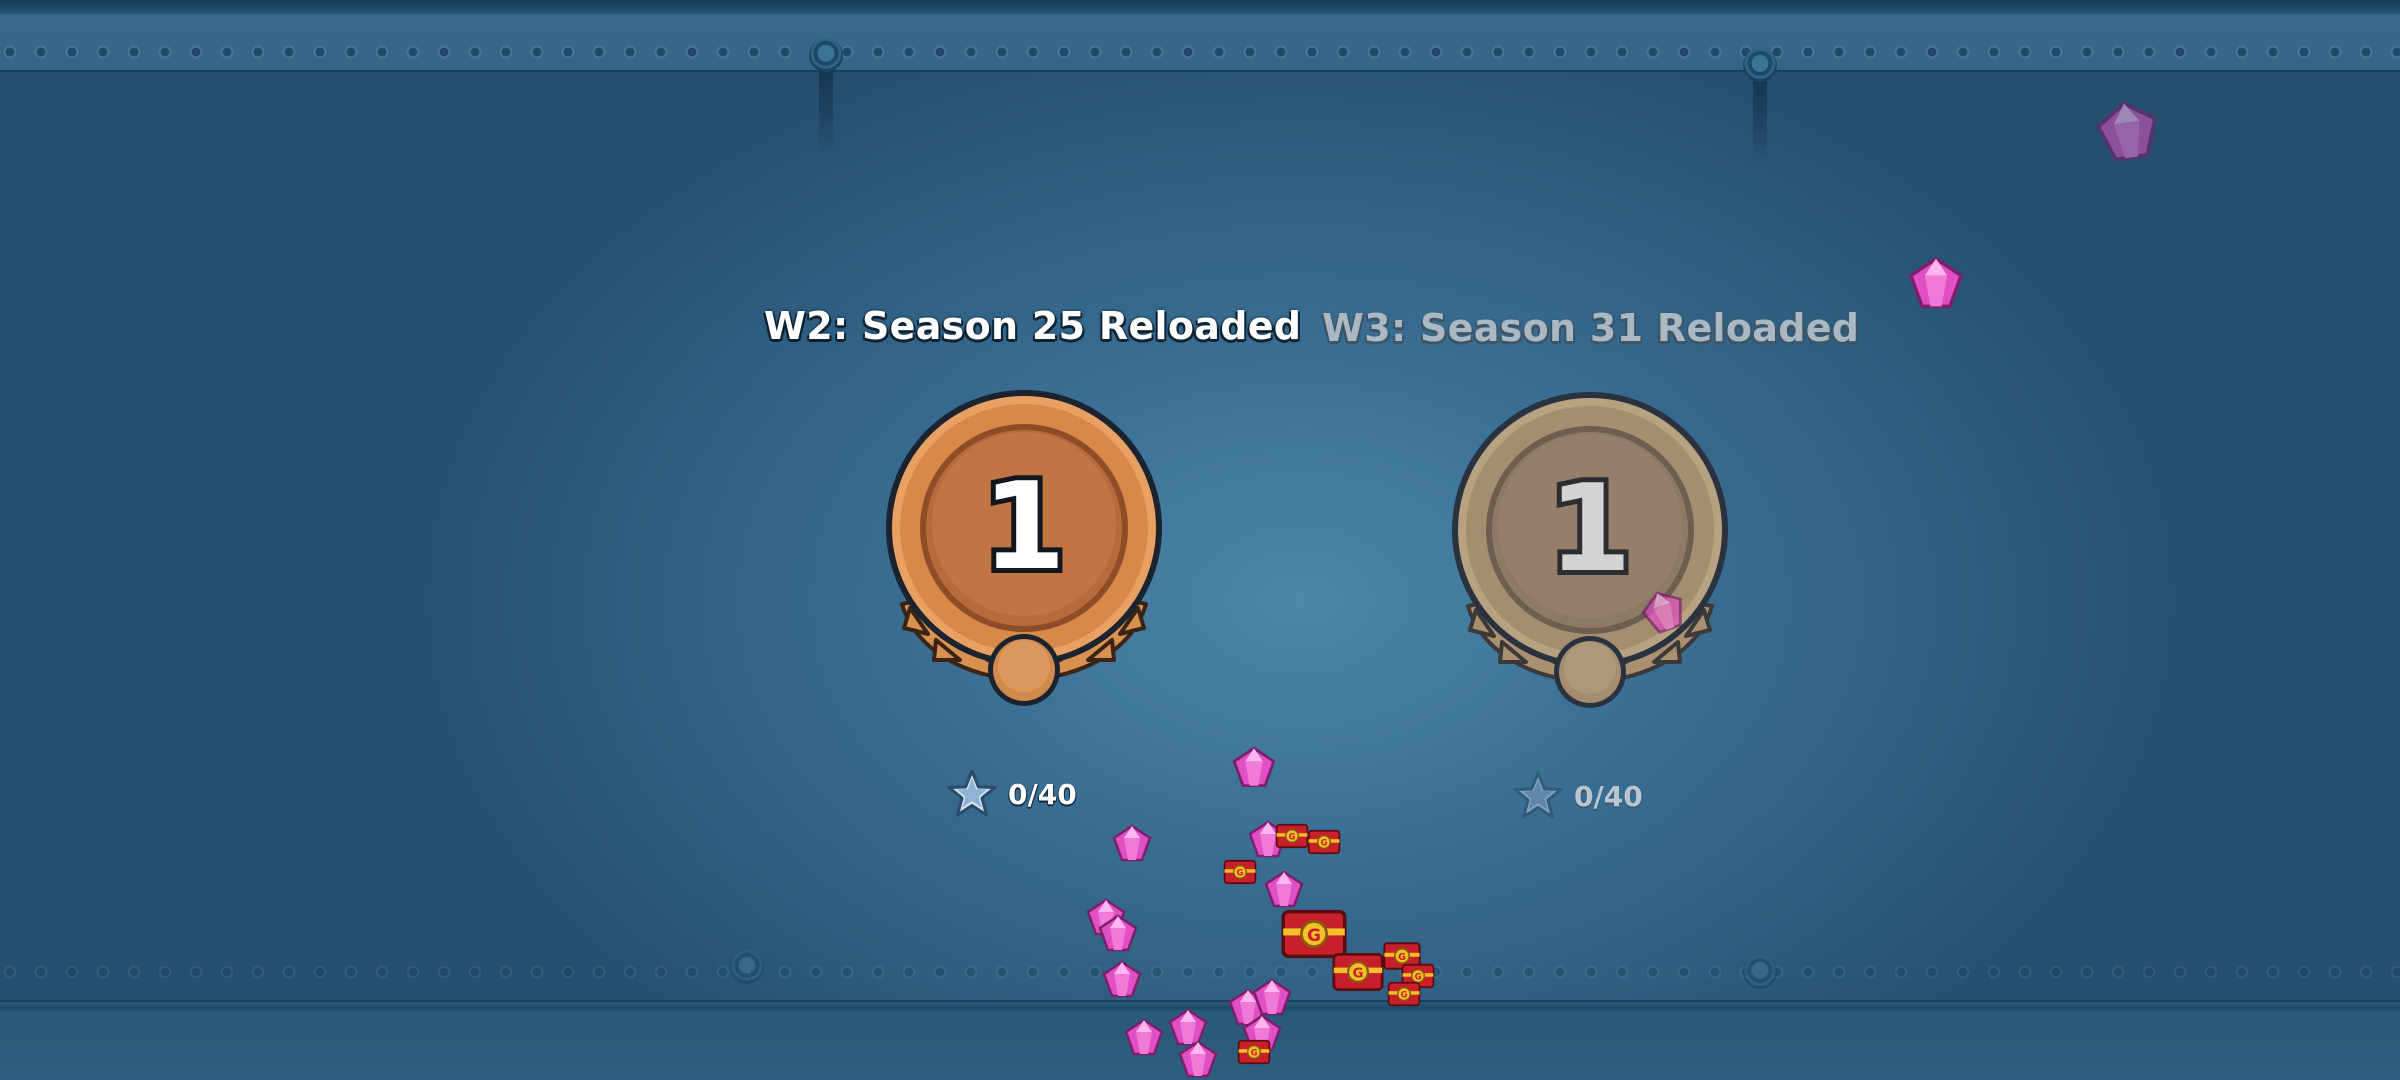 This screenshot has height=1080, width=2400. What do you see at coordinates (1024, 527) in the screenshot?
I see `season-rank-w2: 1` at bounding box center [1024, 527].